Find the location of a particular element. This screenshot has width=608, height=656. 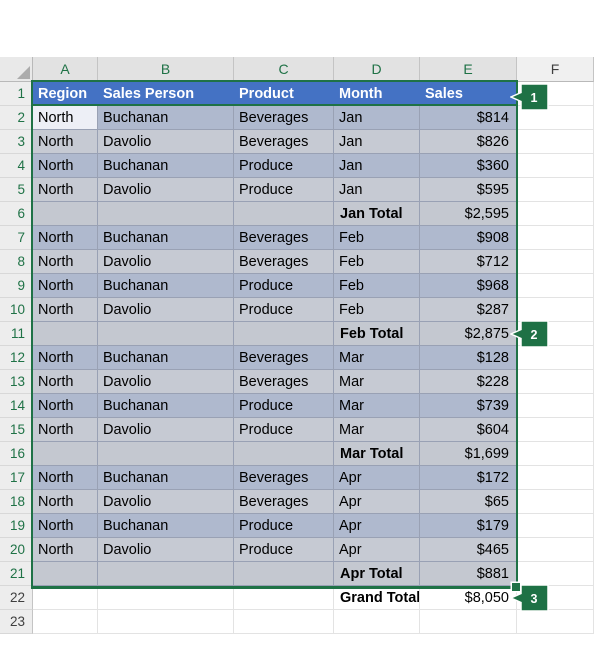

column-header-E: E is located at coordinates (468, 69).